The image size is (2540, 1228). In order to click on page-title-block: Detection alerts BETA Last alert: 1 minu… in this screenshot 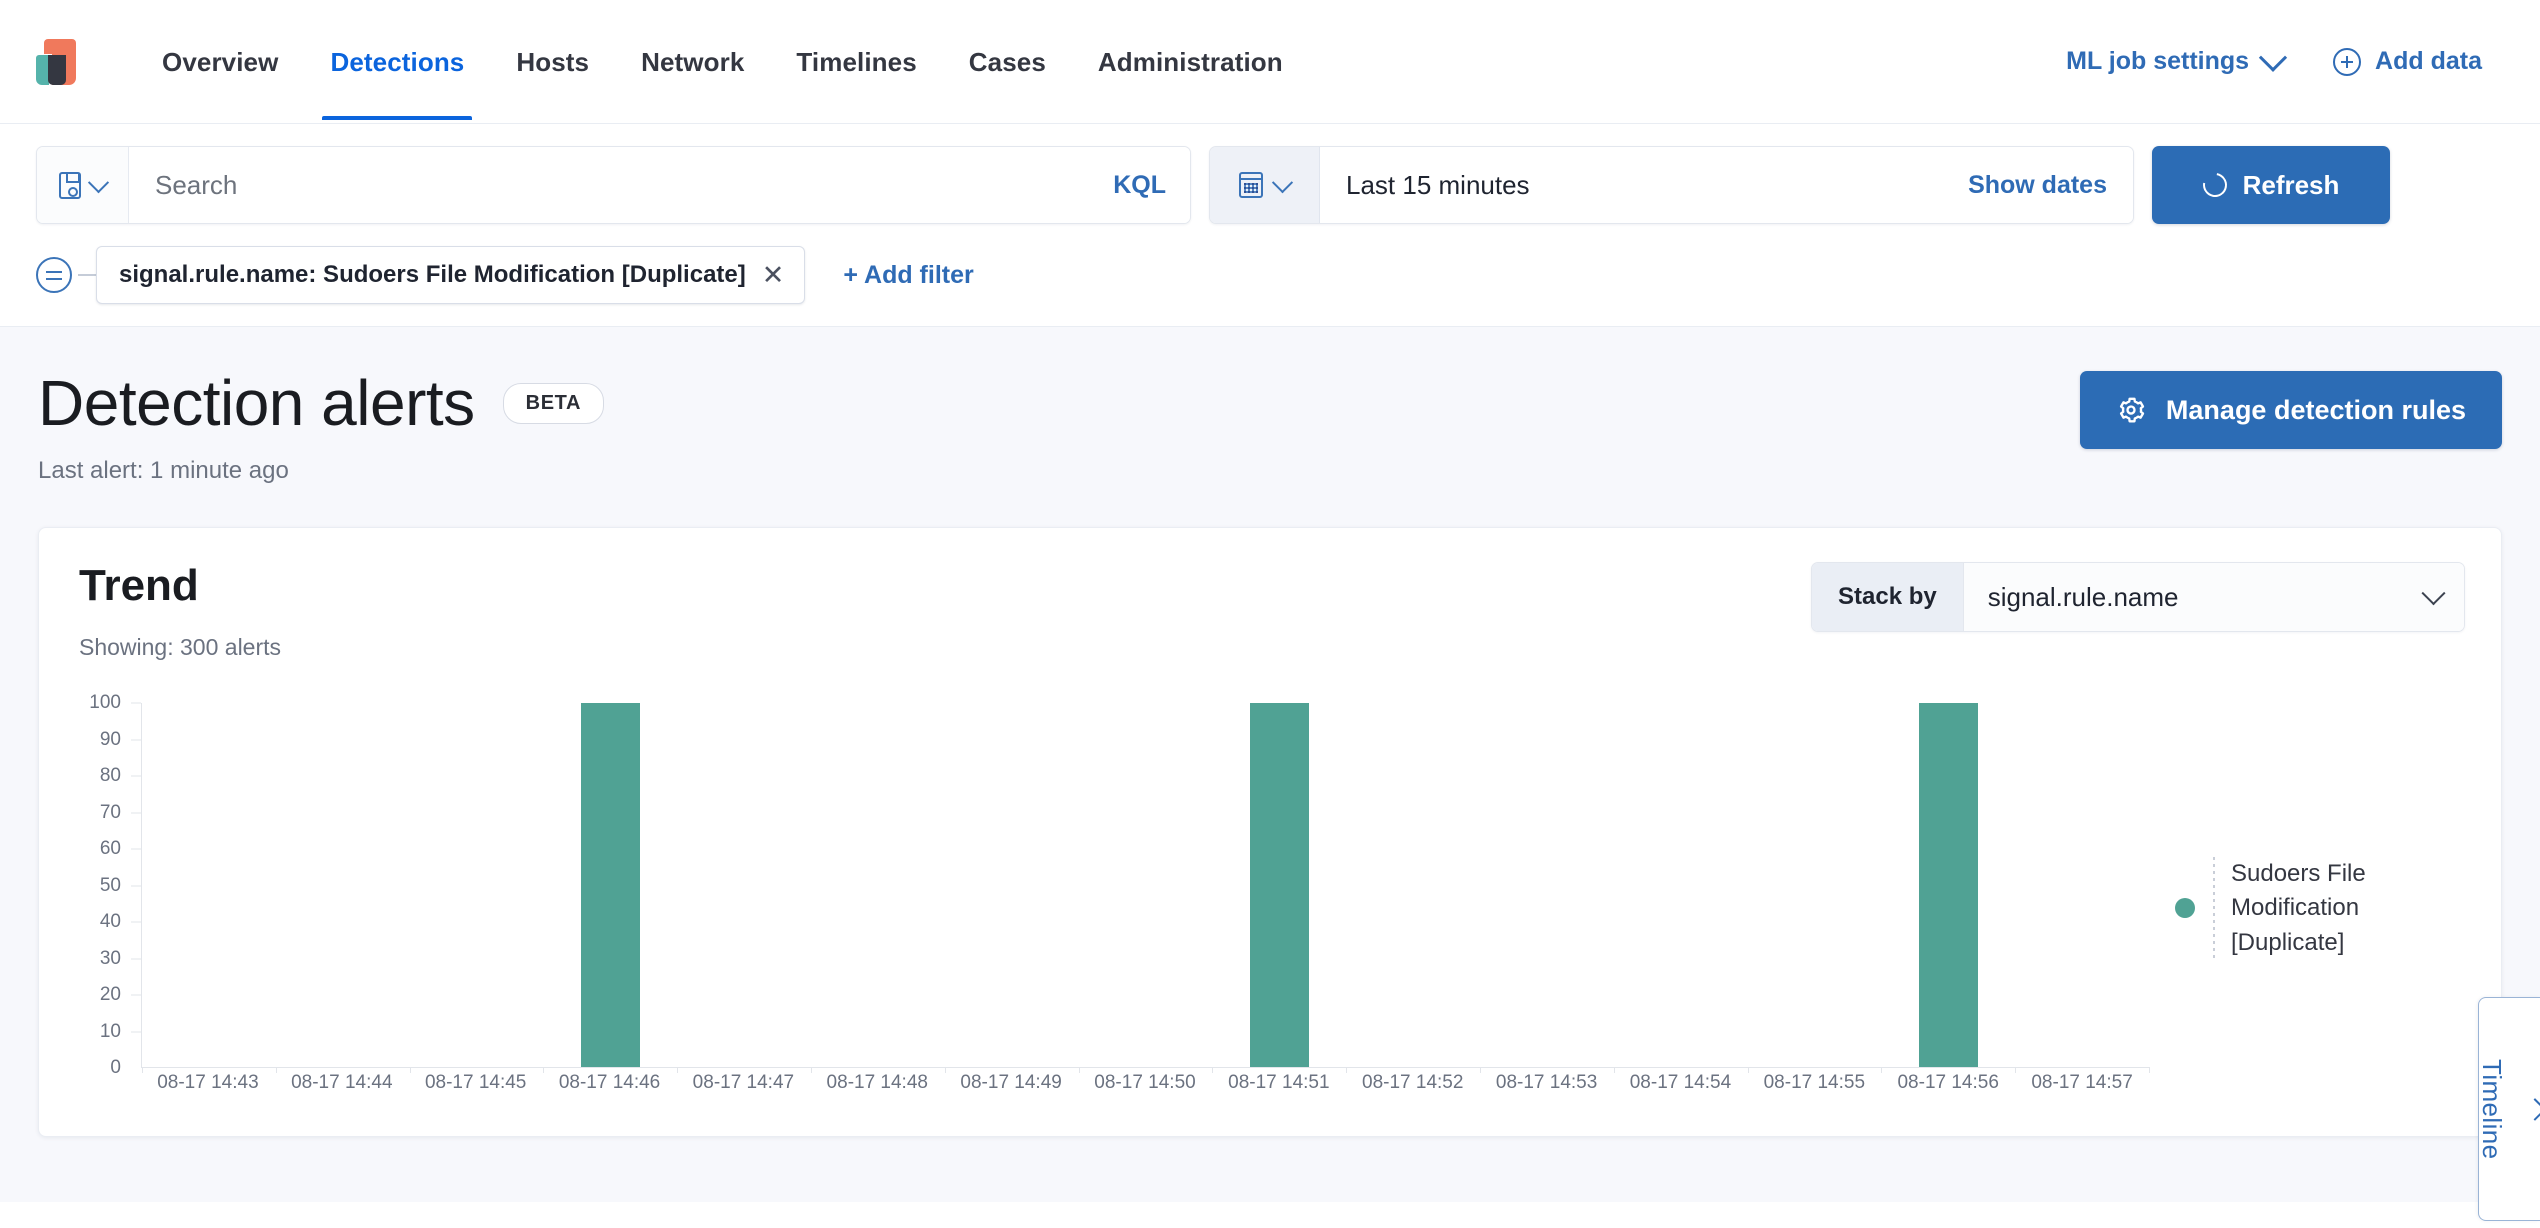, I will do `click(321, 426)`.